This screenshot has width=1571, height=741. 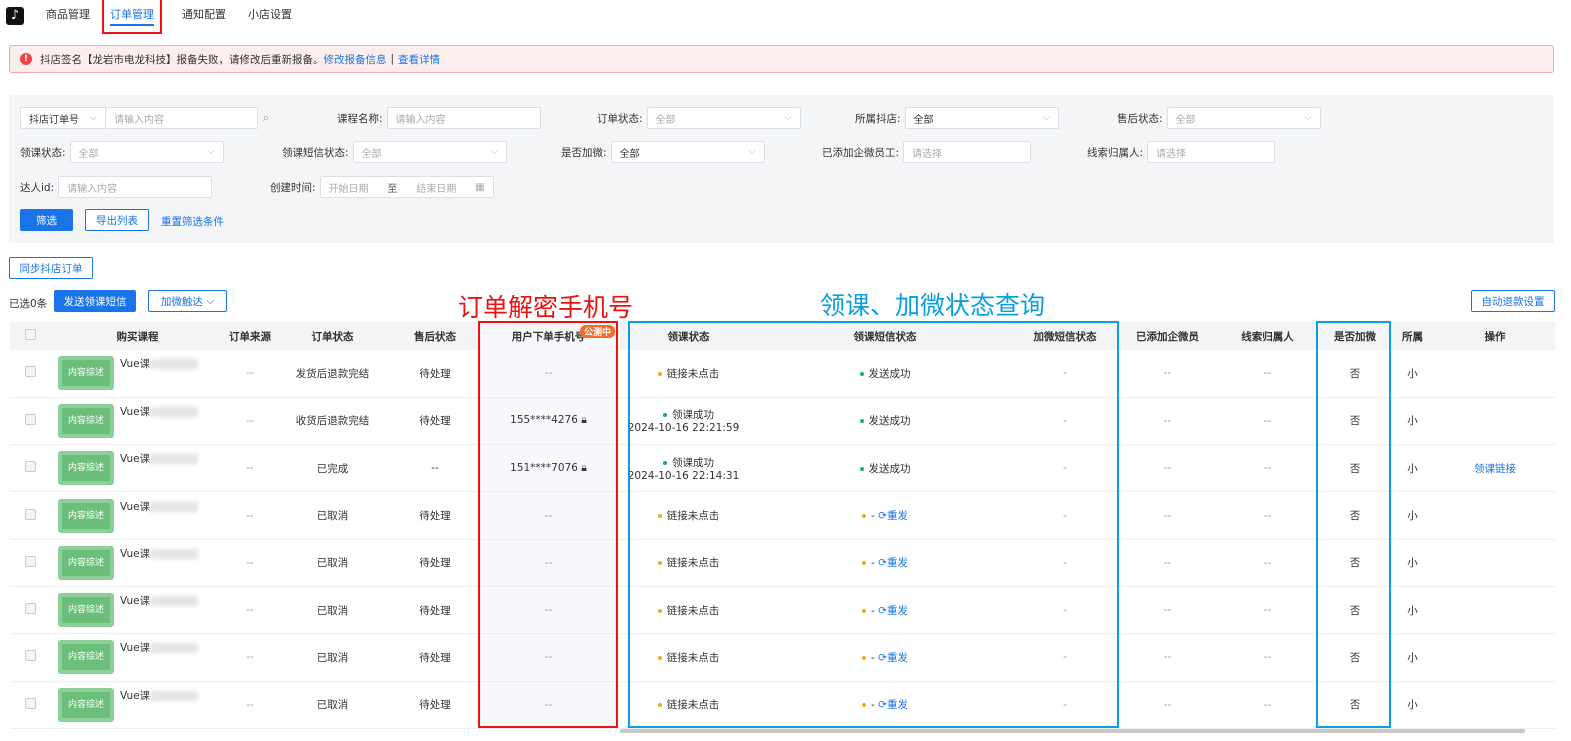 What do you see at coordinates (137, 336) in the screenshot?
I see `col-course: 购买课程` at bounding box center [137, 336].